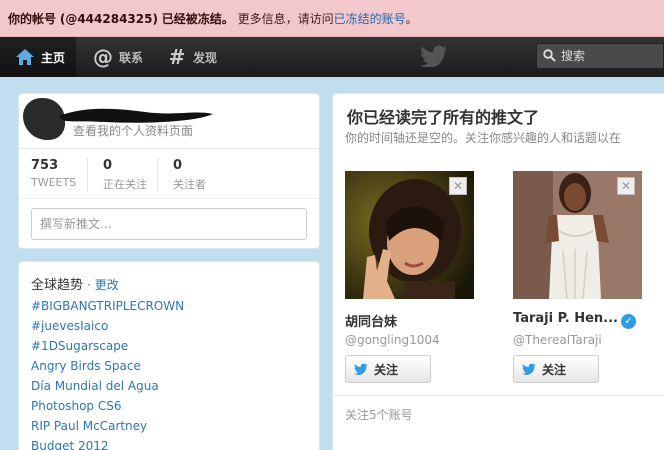 Image resolution: width=664 pixels, height=450 pixels. What do you see at coordinates (191, 57) in the screenshot?
I see `nav-discover: # 发现` at bounding box center [191, 57].